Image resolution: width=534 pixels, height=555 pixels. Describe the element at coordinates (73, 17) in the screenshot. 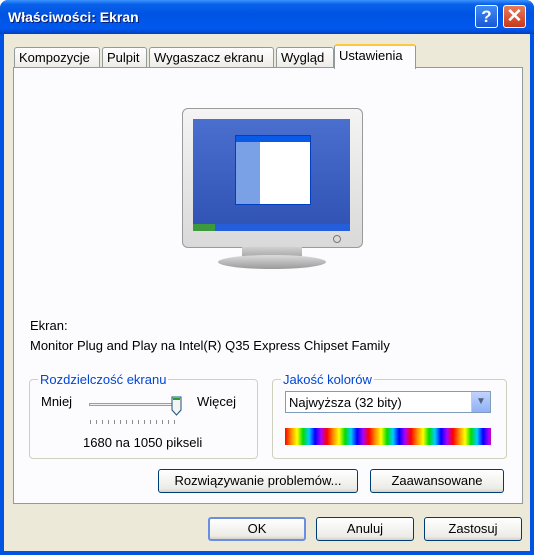

I see `window-title: Właściwości: Ekran` at that location.